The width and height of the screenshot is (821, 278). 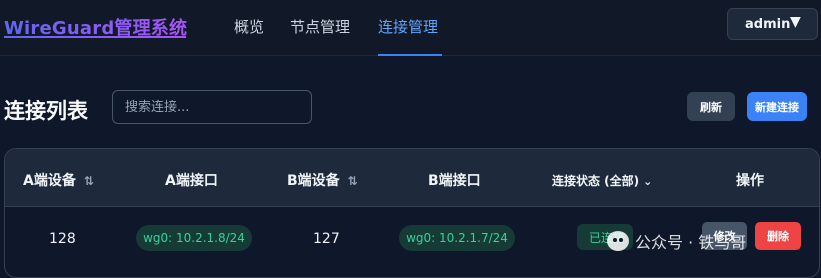 I want to click on column-header-a-device: A端设备 ⇅, so click(x=58, y=180).